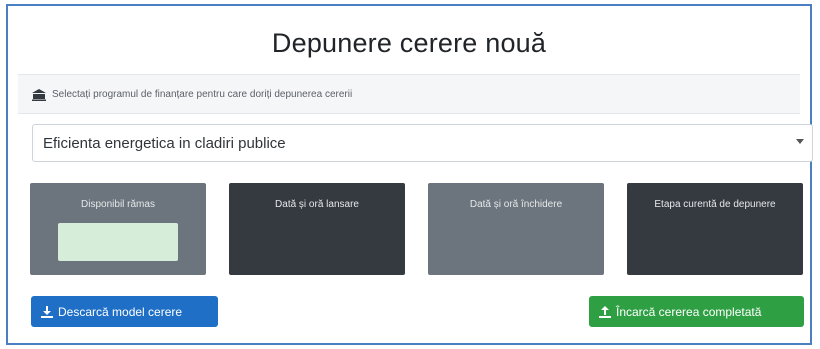  What do you see at coordinates (689, 311) in the screenshot?
I see `upload-button-label: Încarcă cererea completată` at bounding box center [689, 311].